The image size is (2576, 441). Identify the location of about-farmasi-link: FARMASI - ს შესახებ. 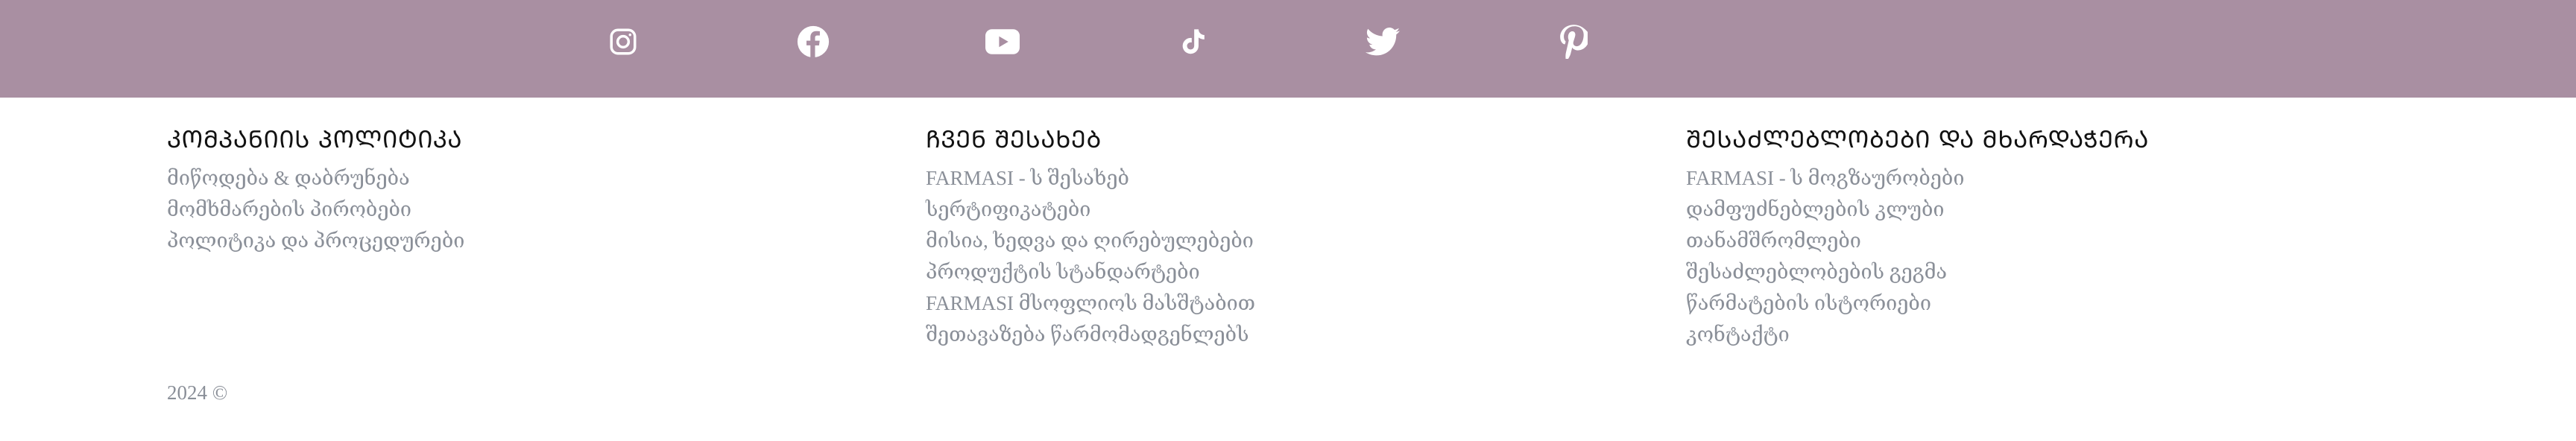
(1090, 178).